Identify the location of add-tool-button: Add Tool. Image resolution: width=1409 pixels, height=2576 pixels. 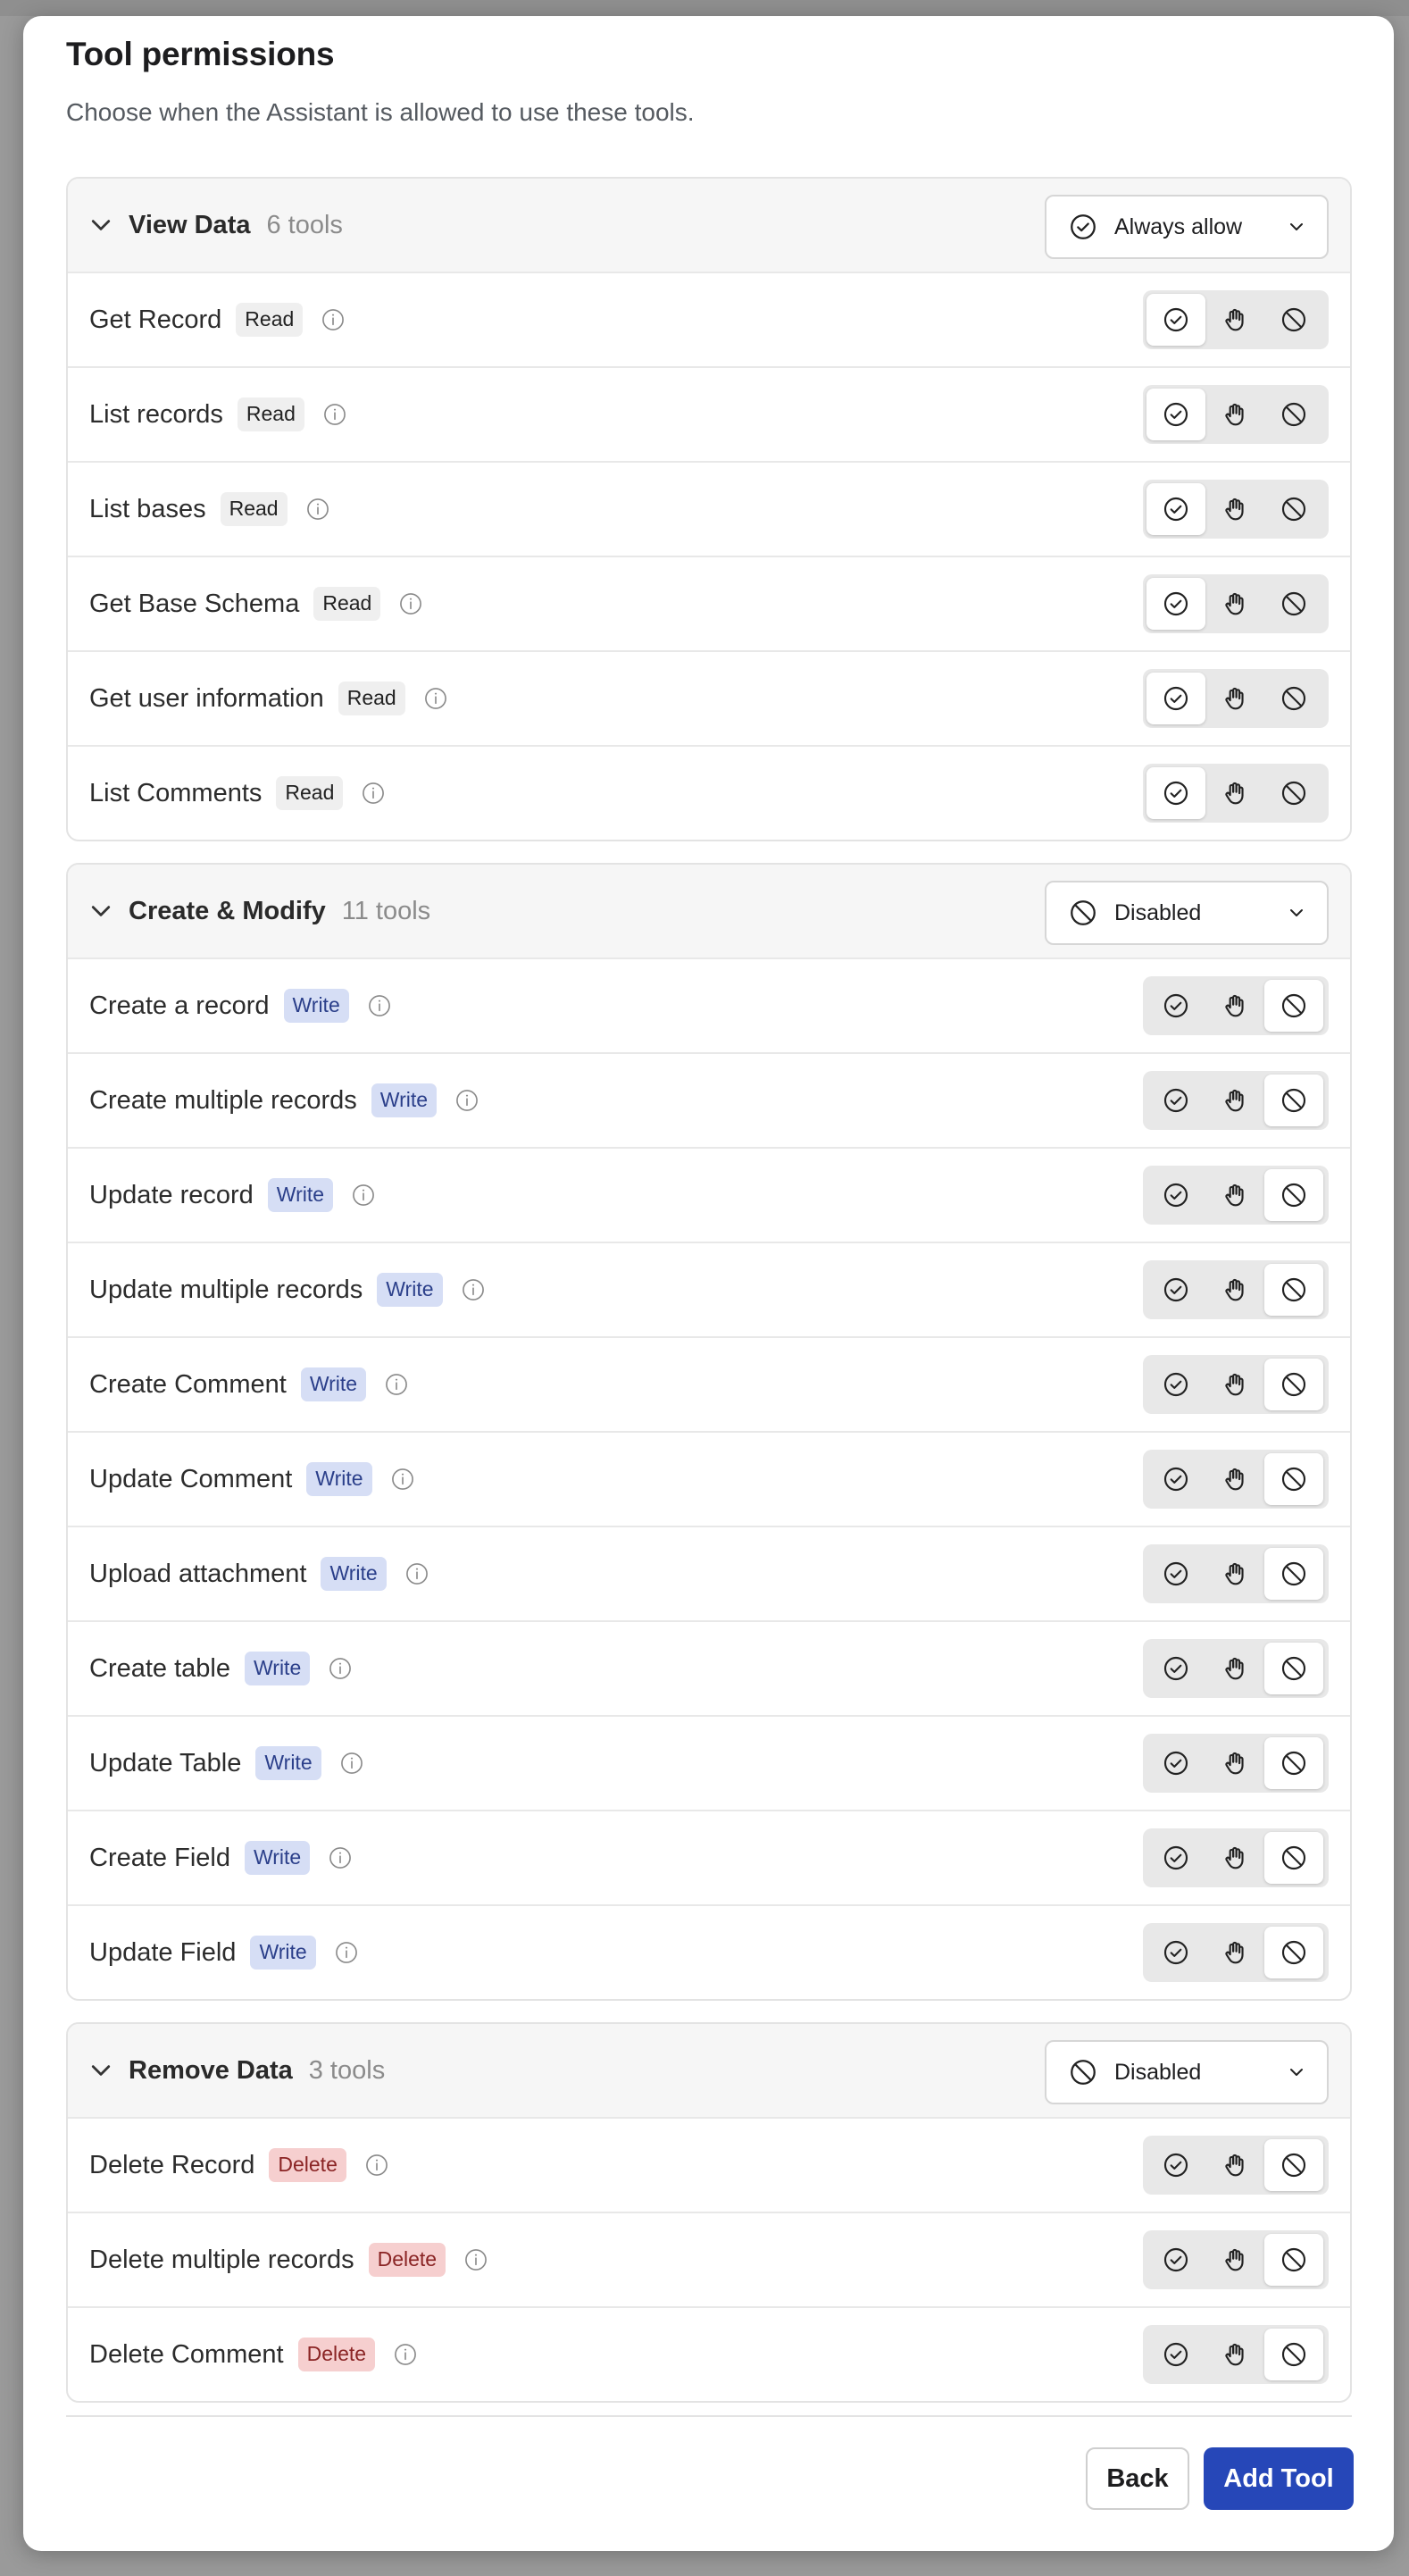
(1279, 2479).